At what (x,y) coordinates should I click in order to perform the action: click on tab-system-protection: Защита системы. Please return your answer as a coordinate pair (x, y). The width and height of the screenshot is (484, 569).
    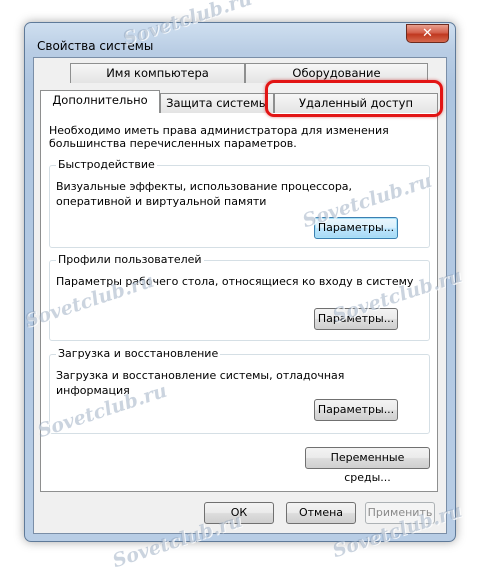
    Looking at the image, I should click on (217, 103).